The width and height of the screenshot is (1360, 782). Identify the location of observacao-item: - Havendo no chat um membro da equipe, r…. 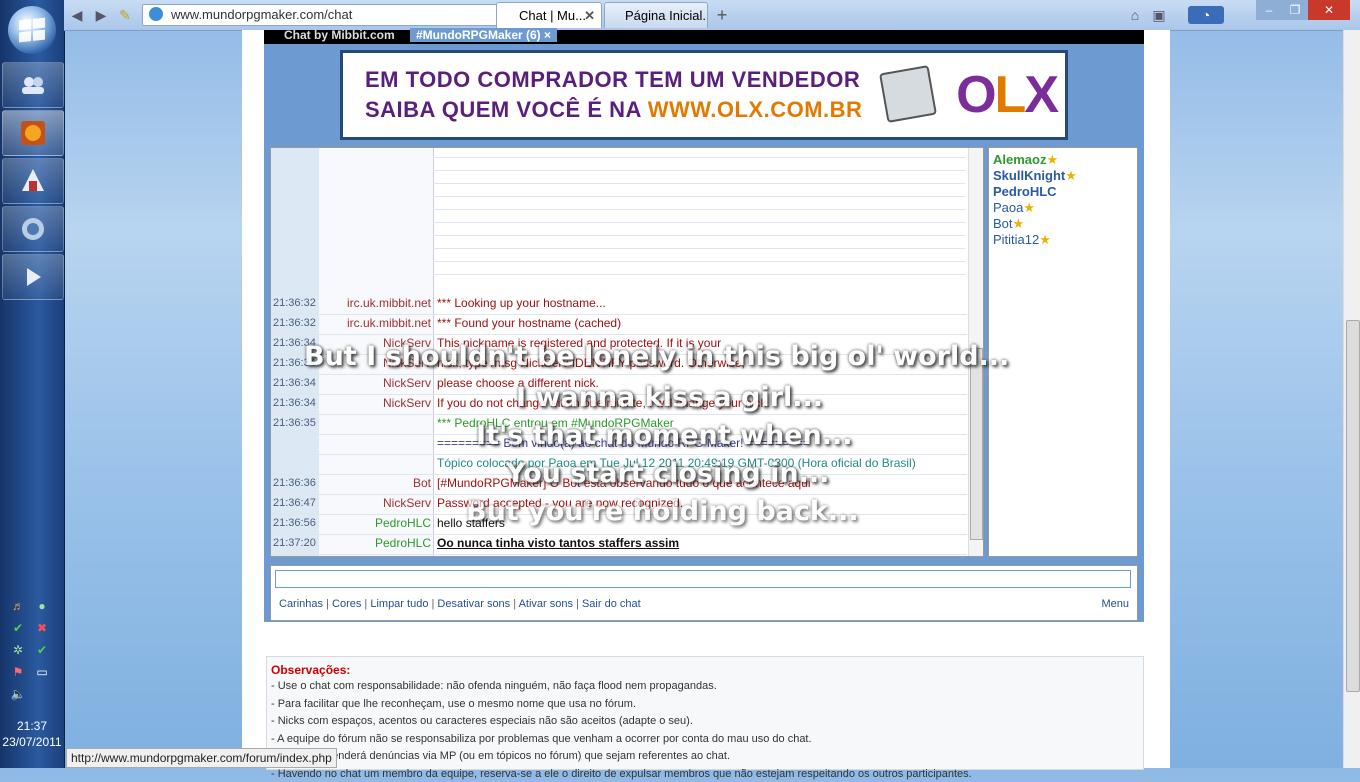
(707, 774).